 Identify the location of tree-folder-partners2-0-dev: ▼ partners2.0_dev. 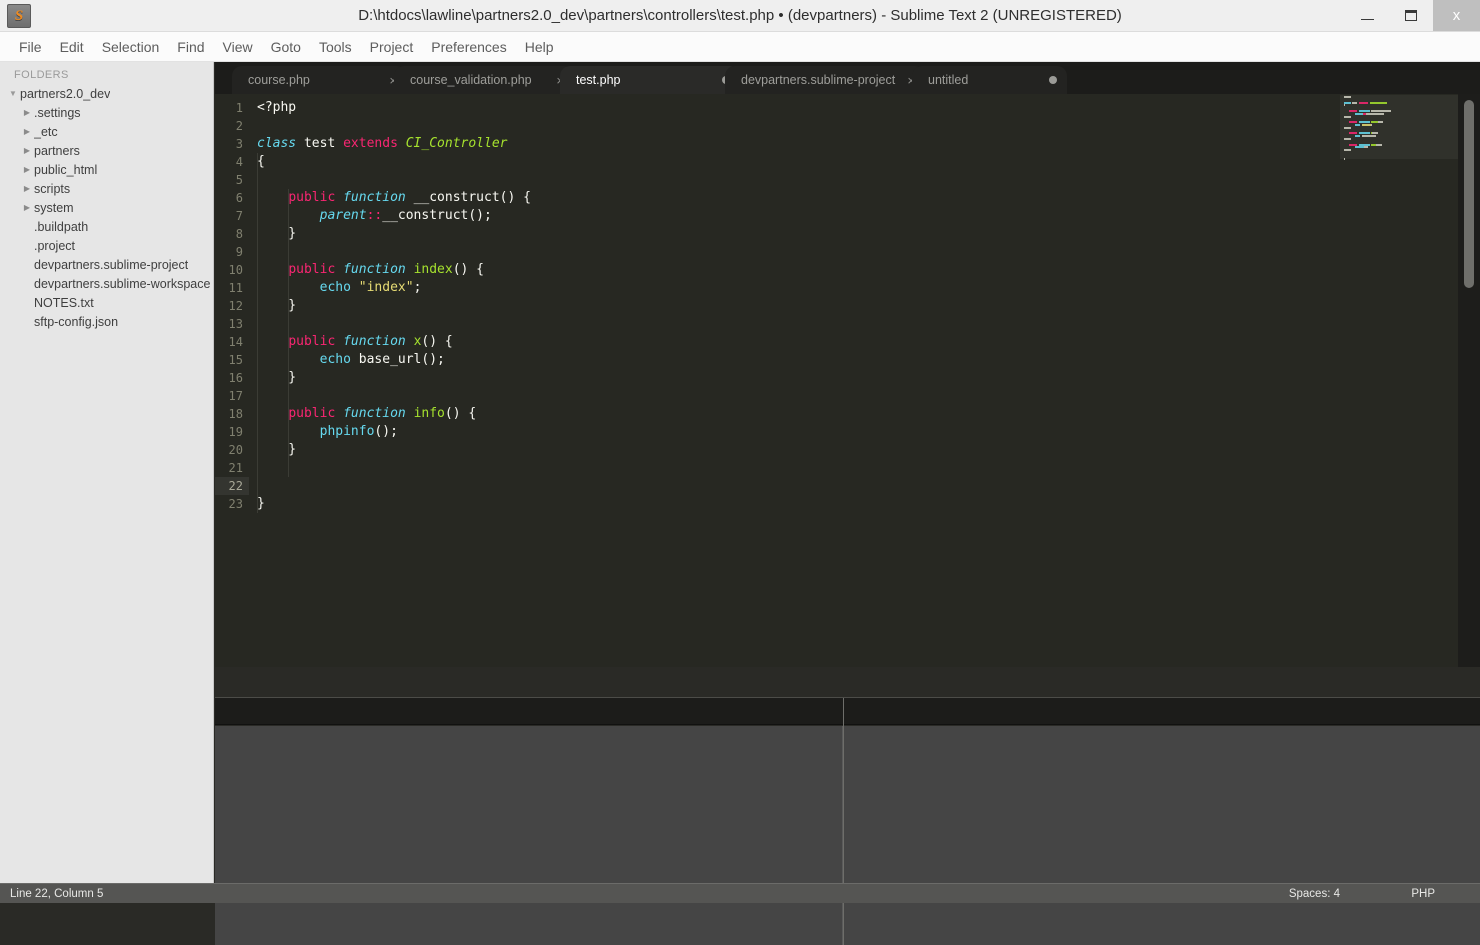
(106, 93).